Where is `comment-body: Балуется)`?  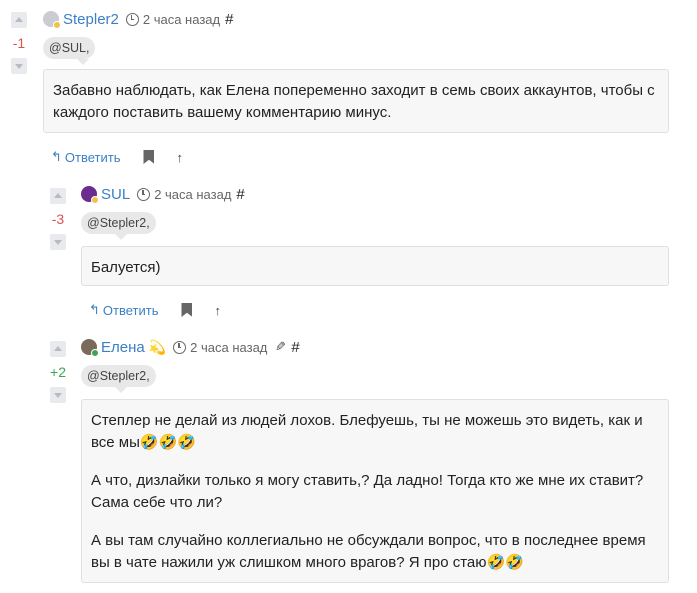
comment-body: Балуется) is located at coordinates (375, 266).